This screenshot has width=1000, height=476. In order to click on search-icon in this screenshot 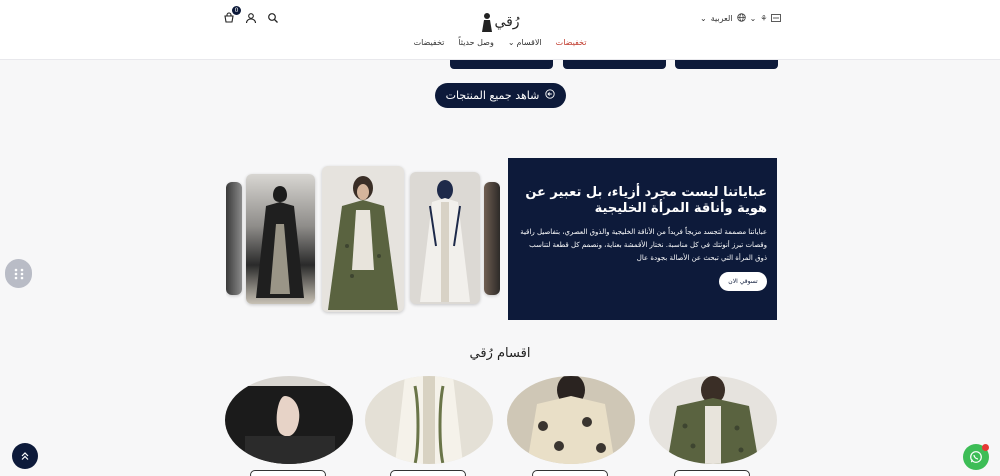, I will do `click(273, 18)`.